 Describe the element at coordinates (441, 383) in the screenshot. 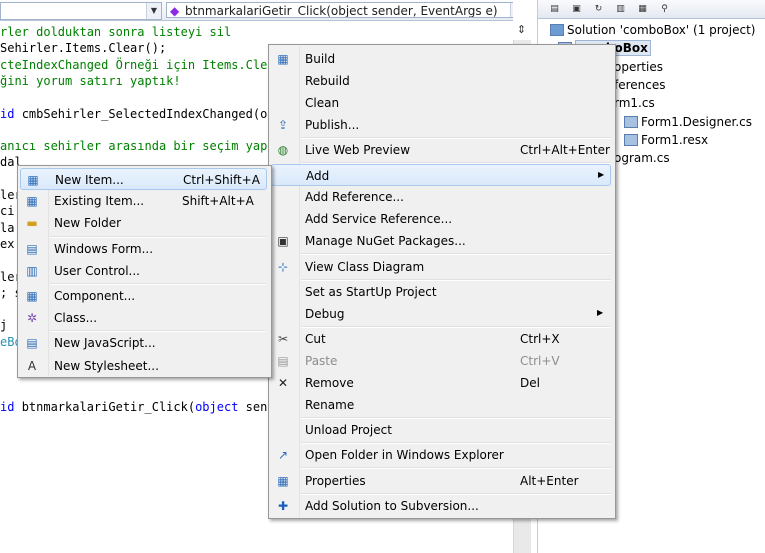

I see `menu-item-remove: ✕ Remove Del` at that location.